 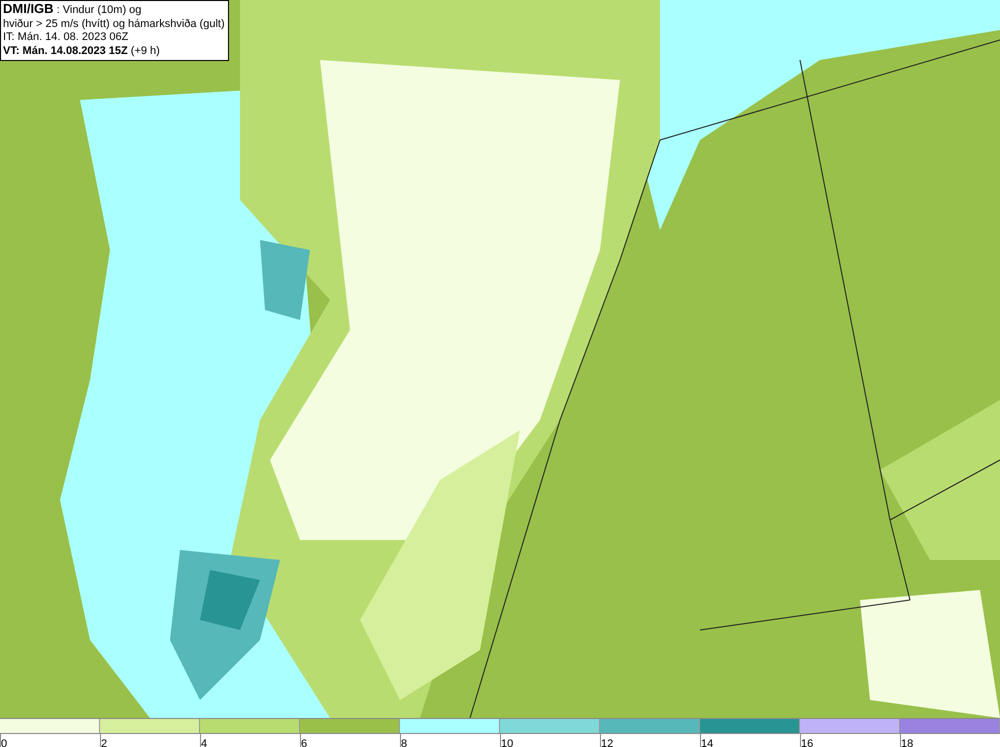 What do you see at coordinates (404, 742) in the screenshot?
I see `tick-label: 8` at bounding box center [404, 742].